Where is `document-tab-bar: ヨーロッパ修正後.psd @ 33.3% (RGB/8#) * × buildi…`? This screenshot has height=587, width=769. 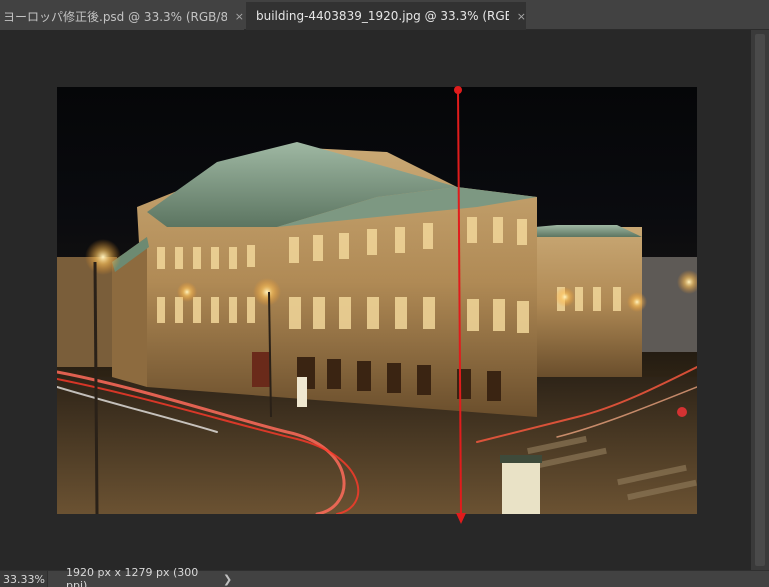 document-tab-bar: ヨーロッパ修正後.psd @ 33.3% (RGB/8#) * × buildi… is located at coordinates (384, 15).